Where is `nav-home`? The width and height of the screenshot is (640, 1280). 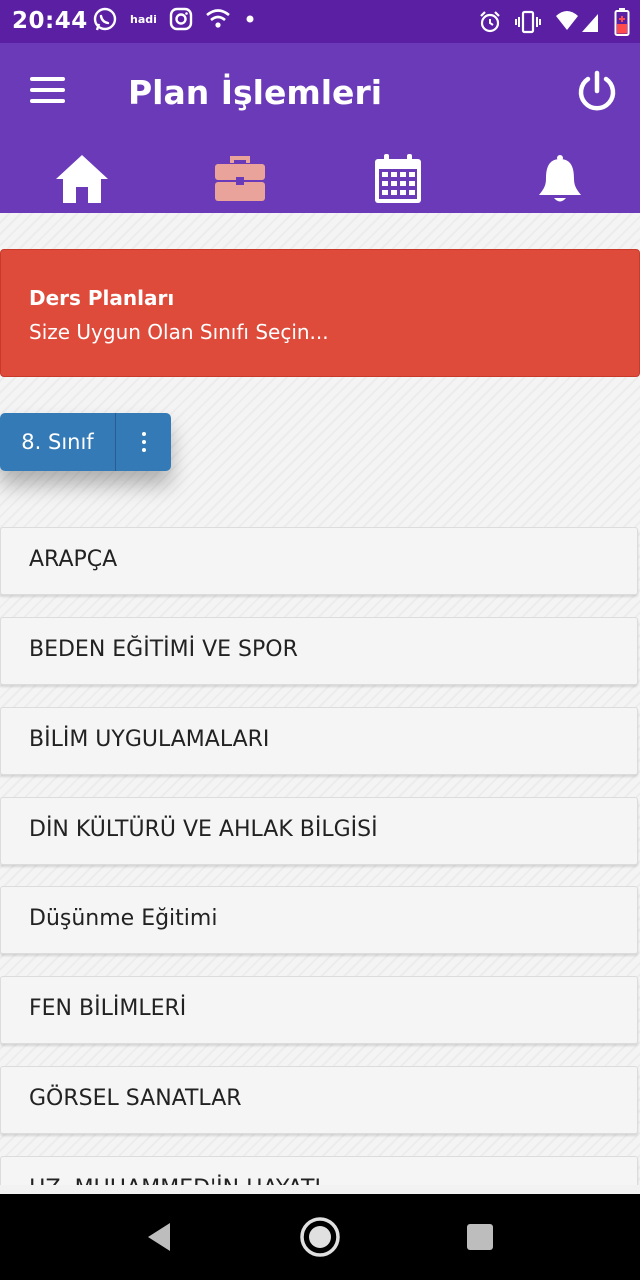 nav-home is located at coordinates (82, 179).